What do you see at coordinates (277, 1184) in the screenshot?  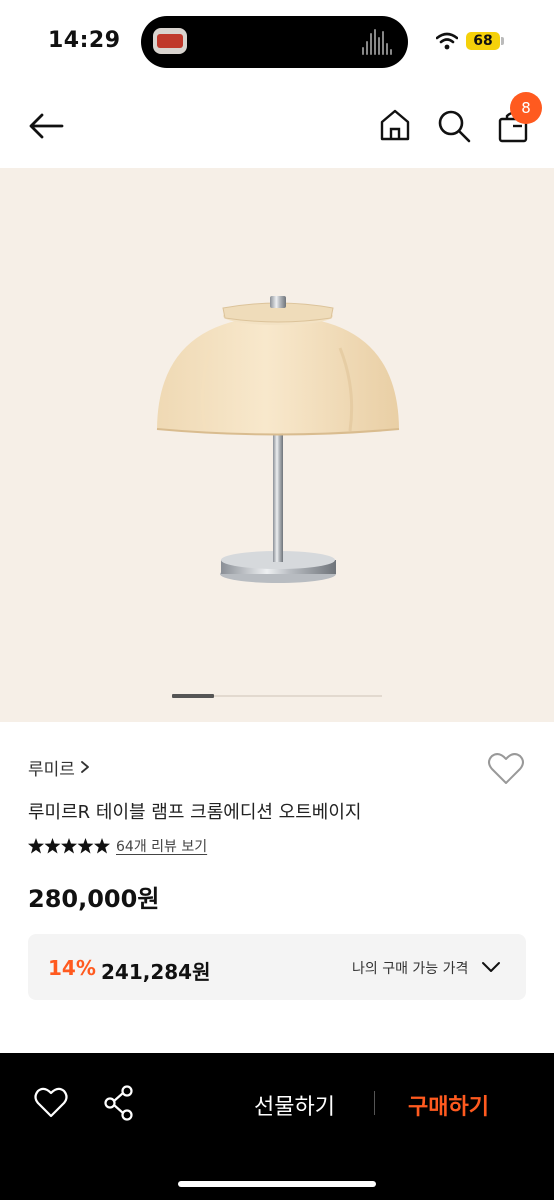 I see `home-indicator` at bounding box center [277, 1184].